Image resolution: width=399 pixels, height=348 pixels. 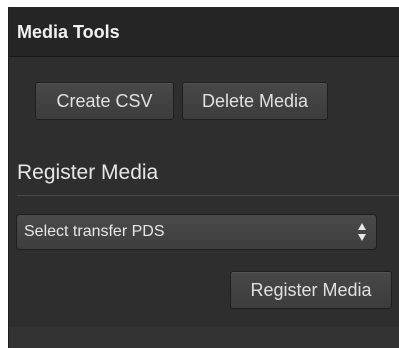 I want to click on panel-footer, so click(x=204, y=336).